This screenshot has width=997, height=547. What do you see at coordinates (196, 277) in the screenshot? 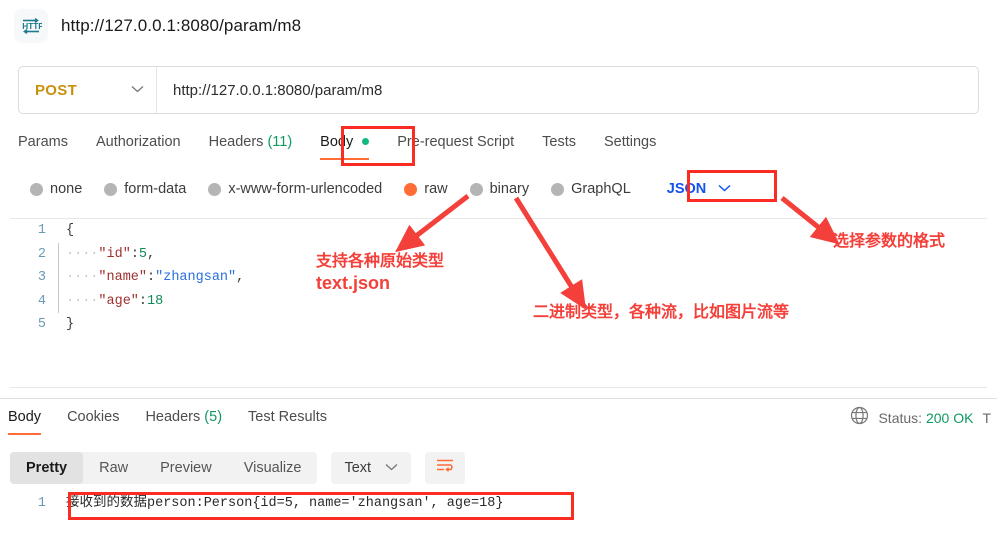
I see `json-value: "zhangsan"` at bounding box center [196, 277].